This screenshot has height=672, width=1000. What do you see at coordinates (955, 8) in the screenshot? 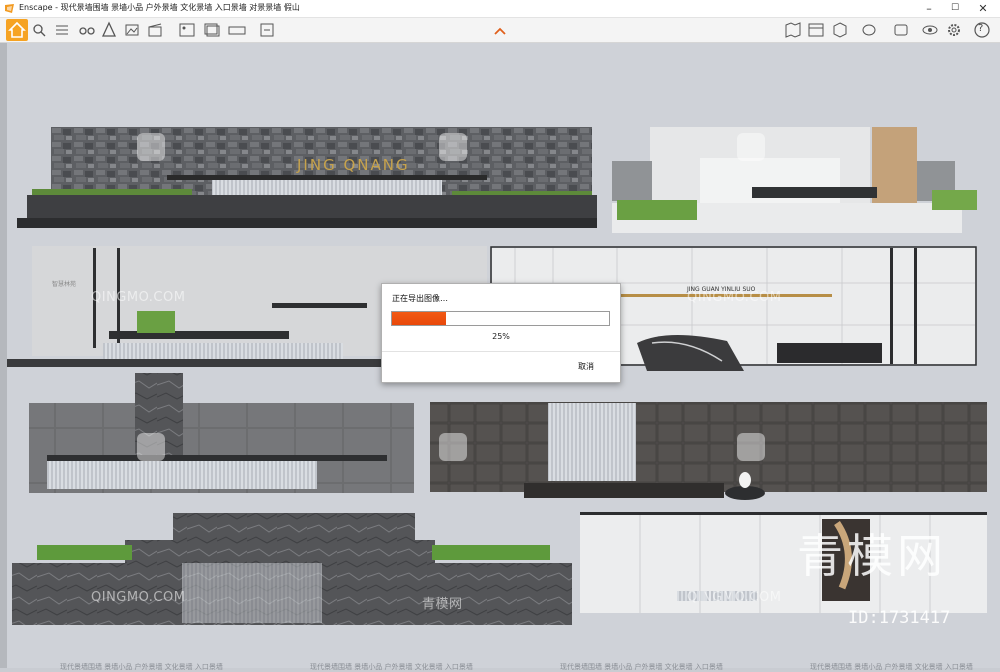
I see `maximize-button: ☐` at bounding box center [955, 8].